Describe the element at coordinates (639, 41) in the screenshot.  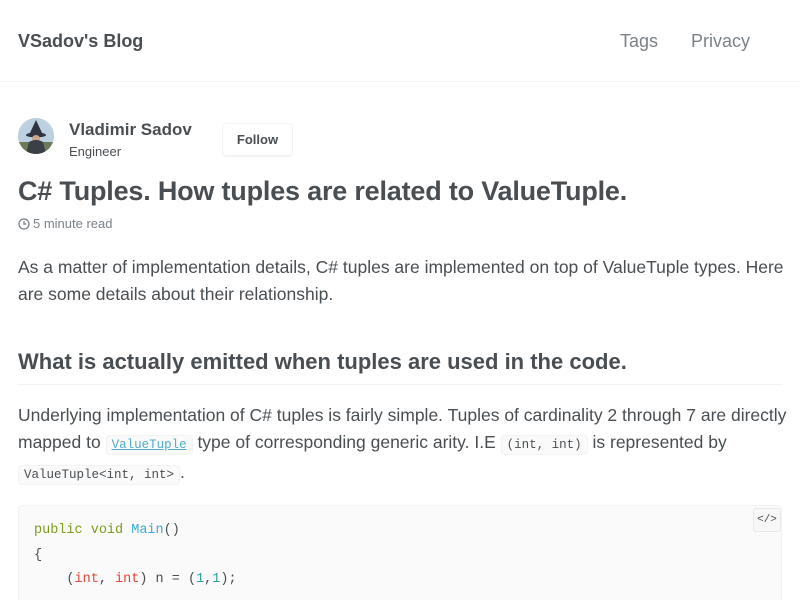
I see `nav-link-tags: Tags` at that location.